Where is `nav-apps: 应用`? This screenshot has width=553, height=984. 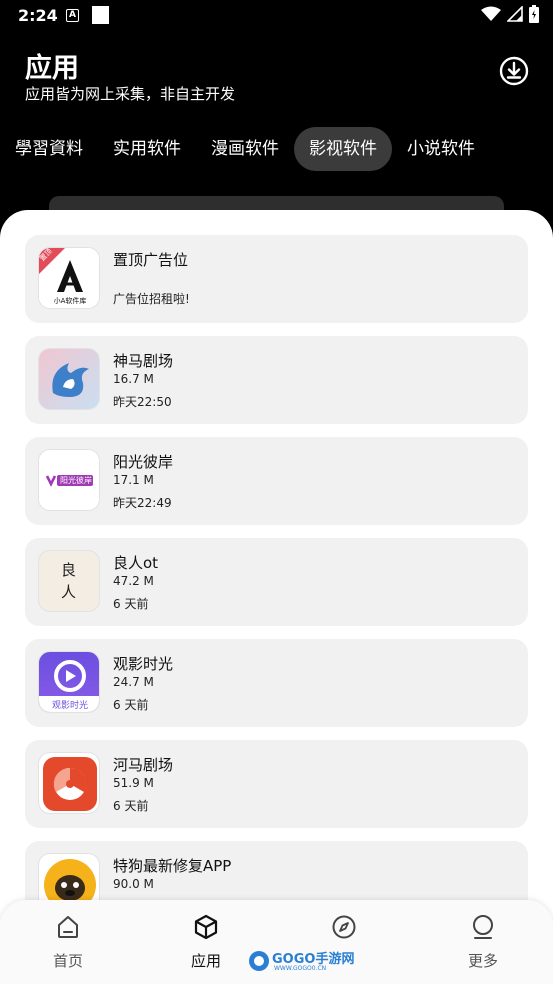 nav-apps: 应用 is located at coordinates (206, 942).